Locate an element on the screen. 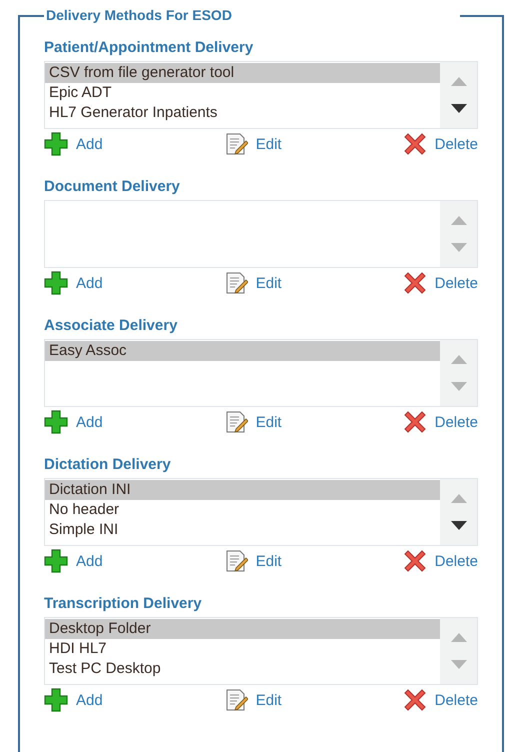  list-item: Simple INI is located at coordinates (242, 530).